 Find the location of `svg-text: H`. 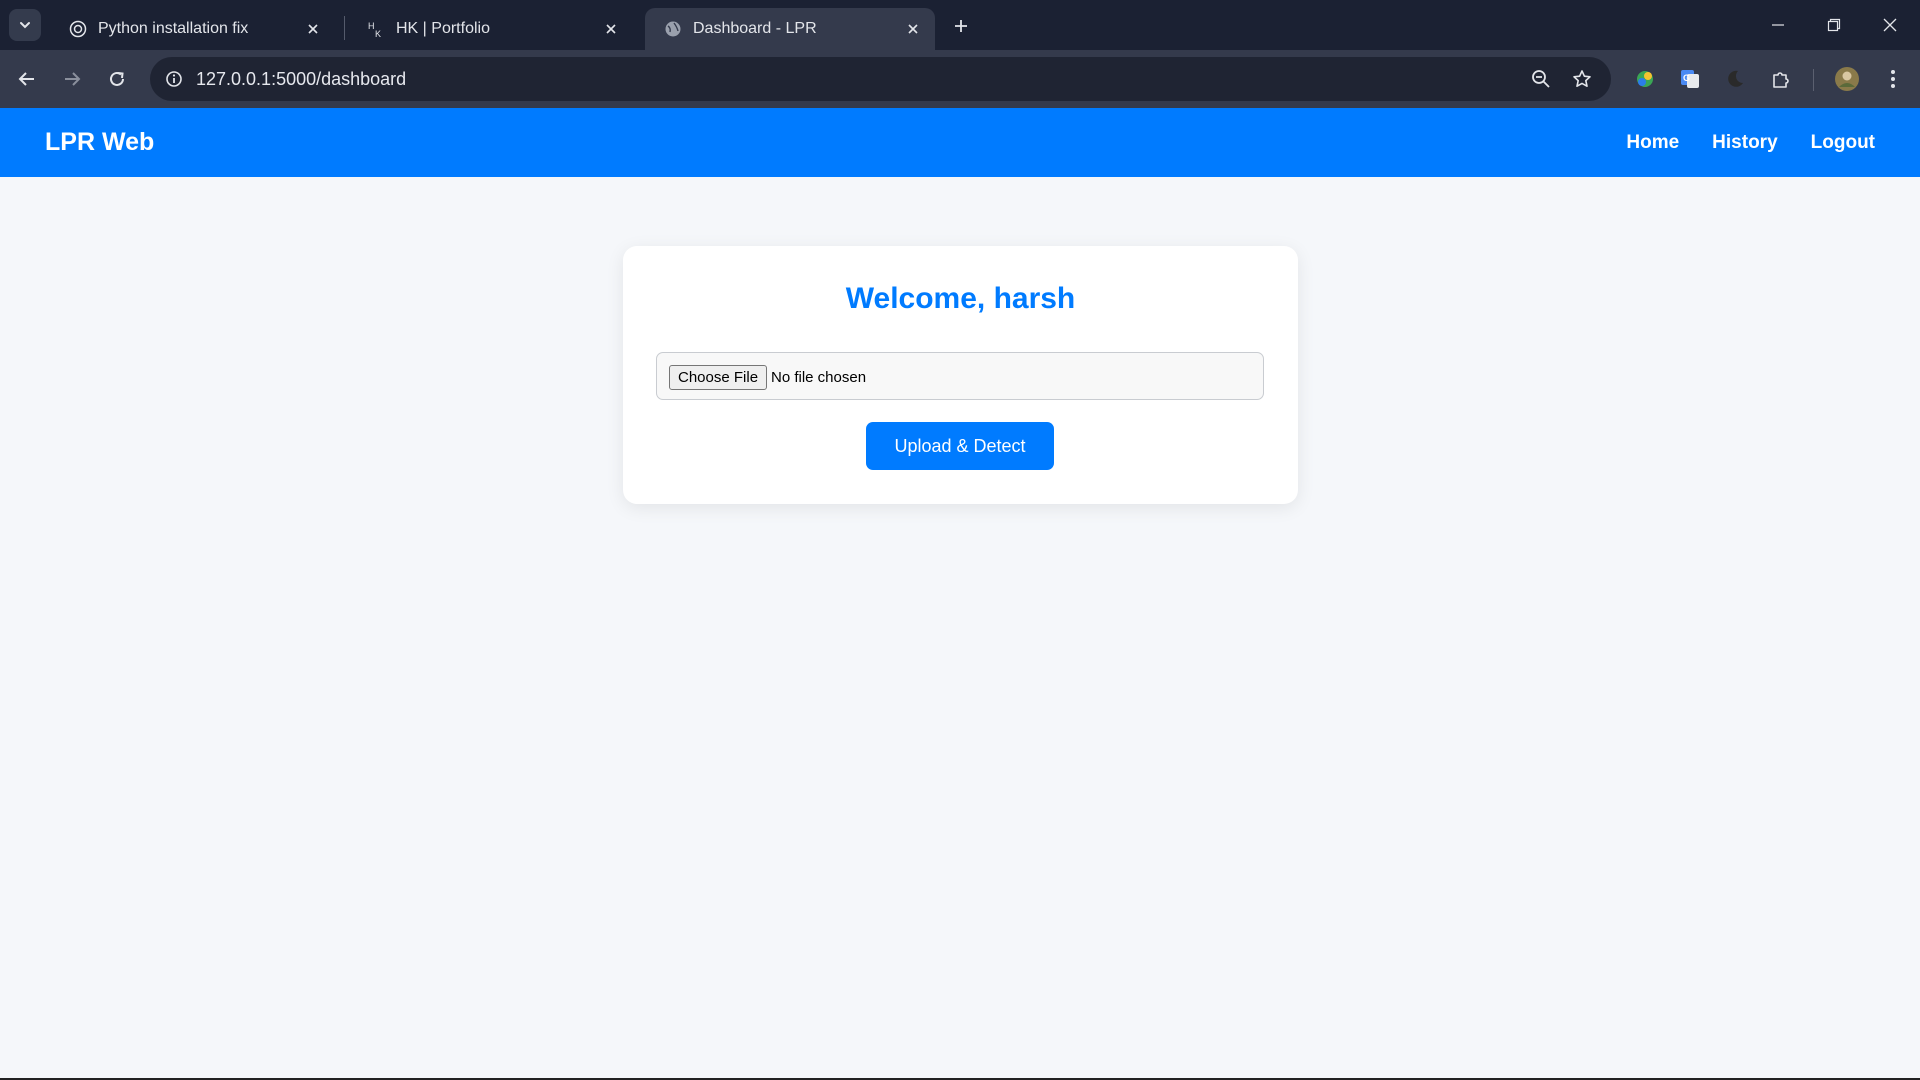

svg-text: H is located at coordinates (371, 26).